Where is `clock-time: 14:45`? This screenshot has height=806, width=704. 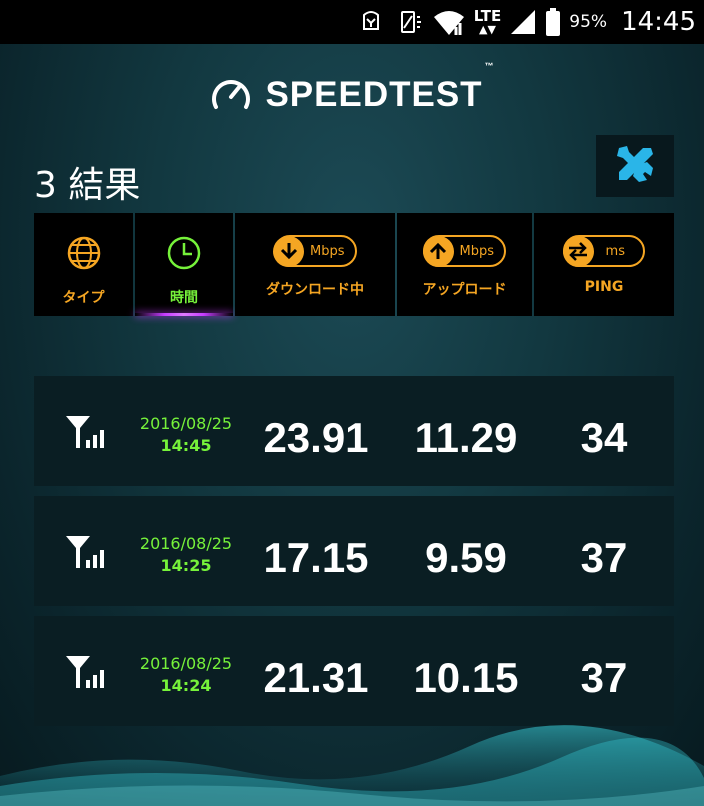 clock-time: 14:45 is located at coordinates (658, 22).